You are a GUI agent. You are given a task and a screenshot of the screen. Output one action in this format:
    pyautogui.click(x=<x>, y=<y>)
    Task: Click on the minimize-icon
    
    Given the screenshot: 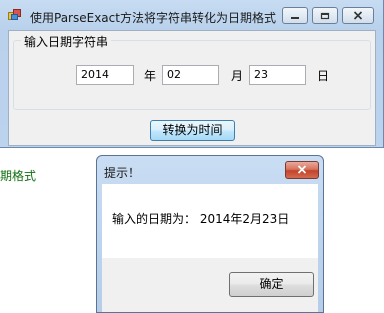 What is the action you would take?
    pyautogui.click(x=295, y=16)
    